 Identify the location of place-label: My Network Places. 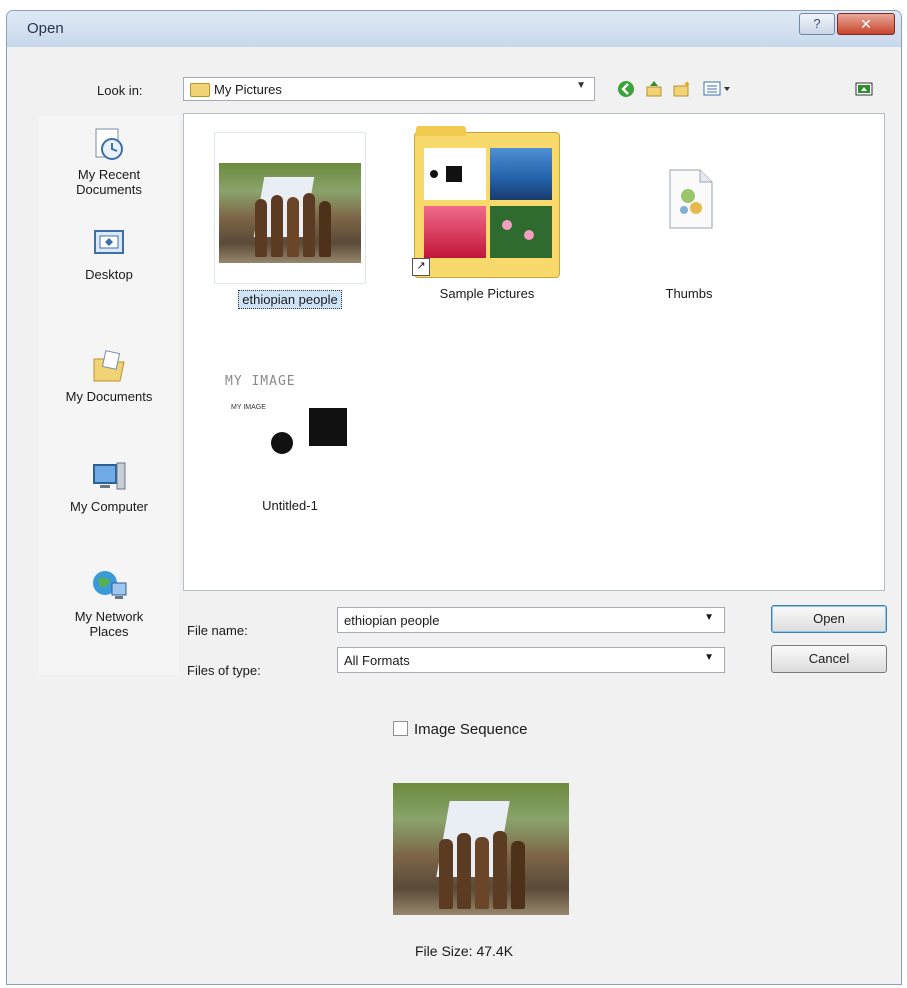
(109, 624).